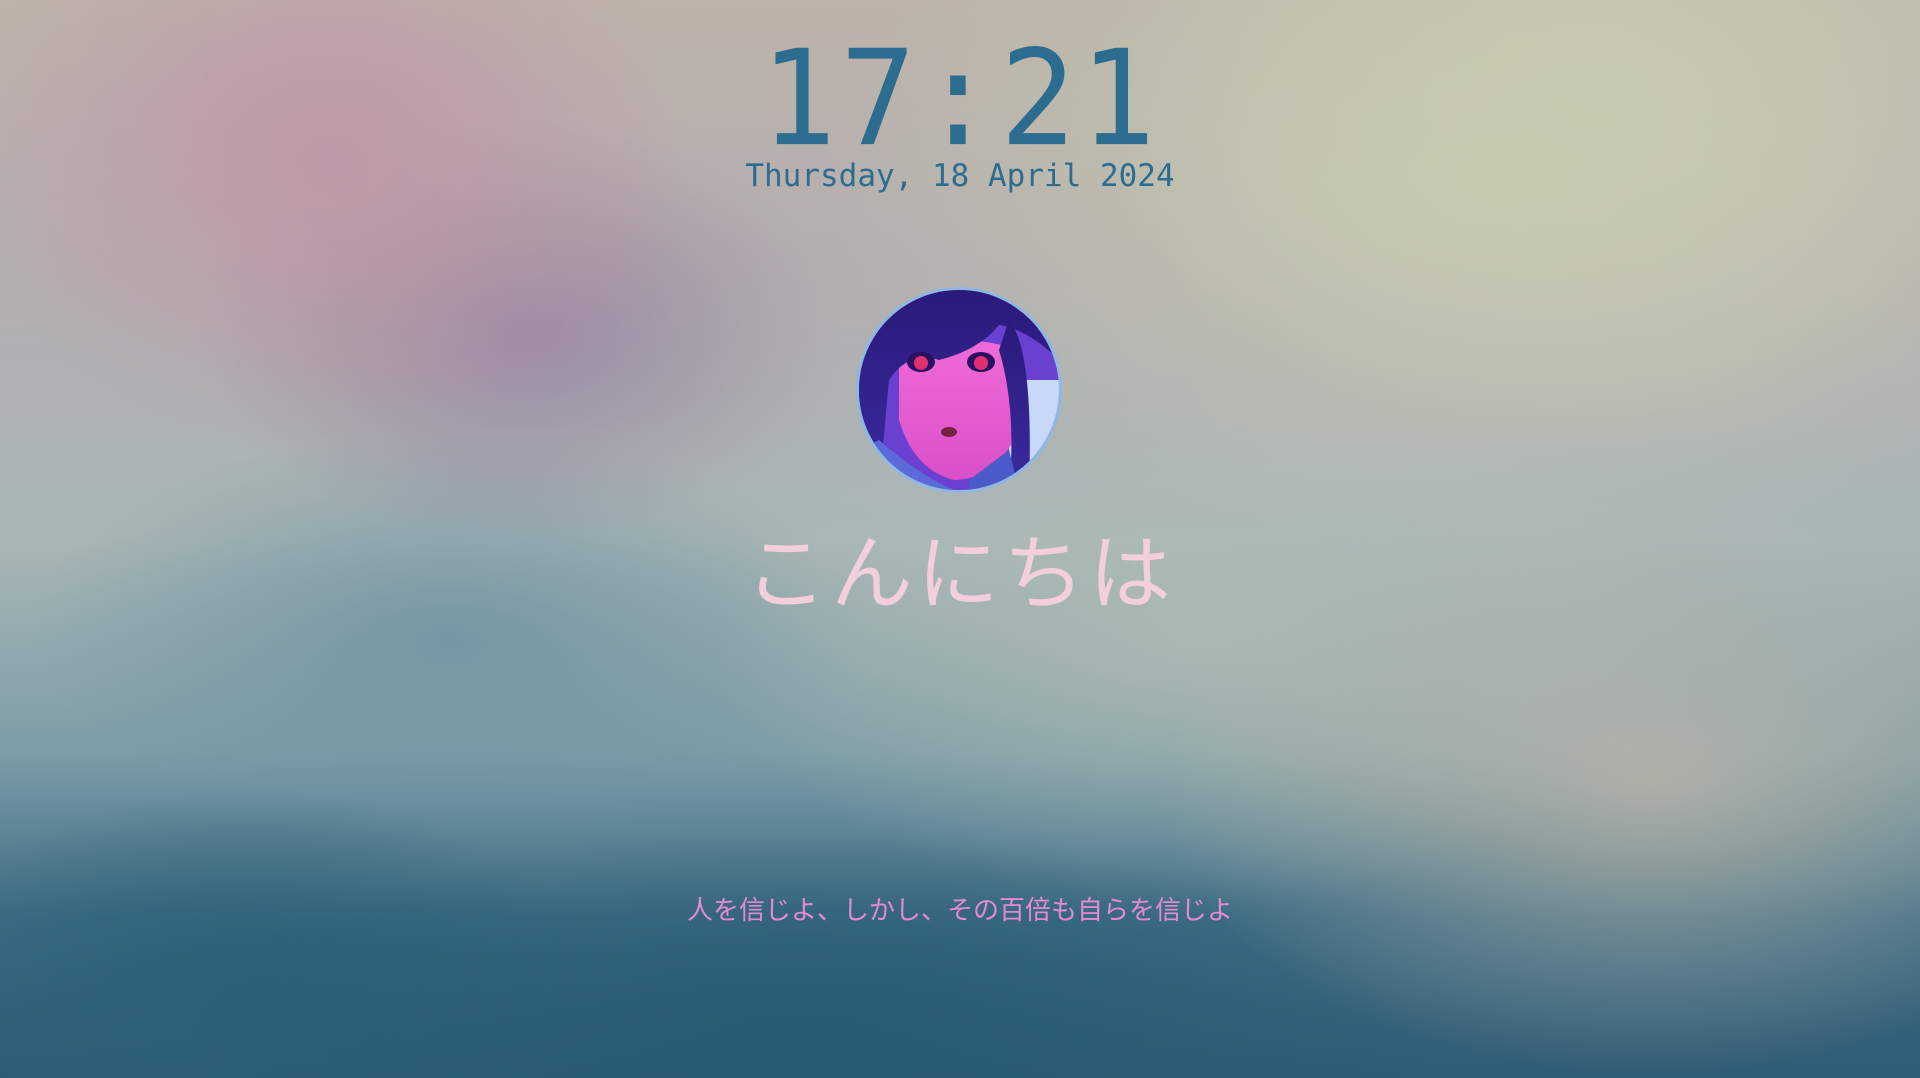 The image size is (1920, 1078). I want to click on user-avatar, so click(959, 390).